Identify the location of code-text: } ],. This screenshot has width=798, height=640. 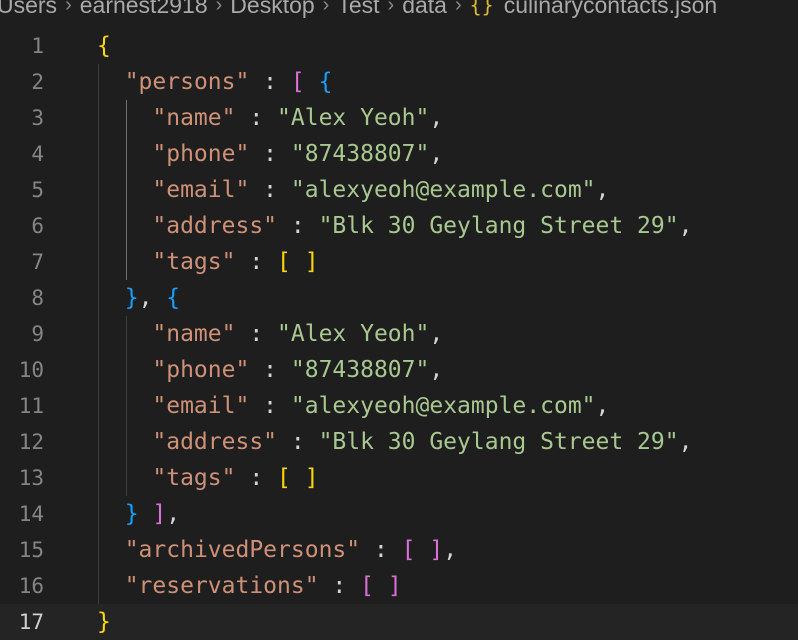
(138, 514).